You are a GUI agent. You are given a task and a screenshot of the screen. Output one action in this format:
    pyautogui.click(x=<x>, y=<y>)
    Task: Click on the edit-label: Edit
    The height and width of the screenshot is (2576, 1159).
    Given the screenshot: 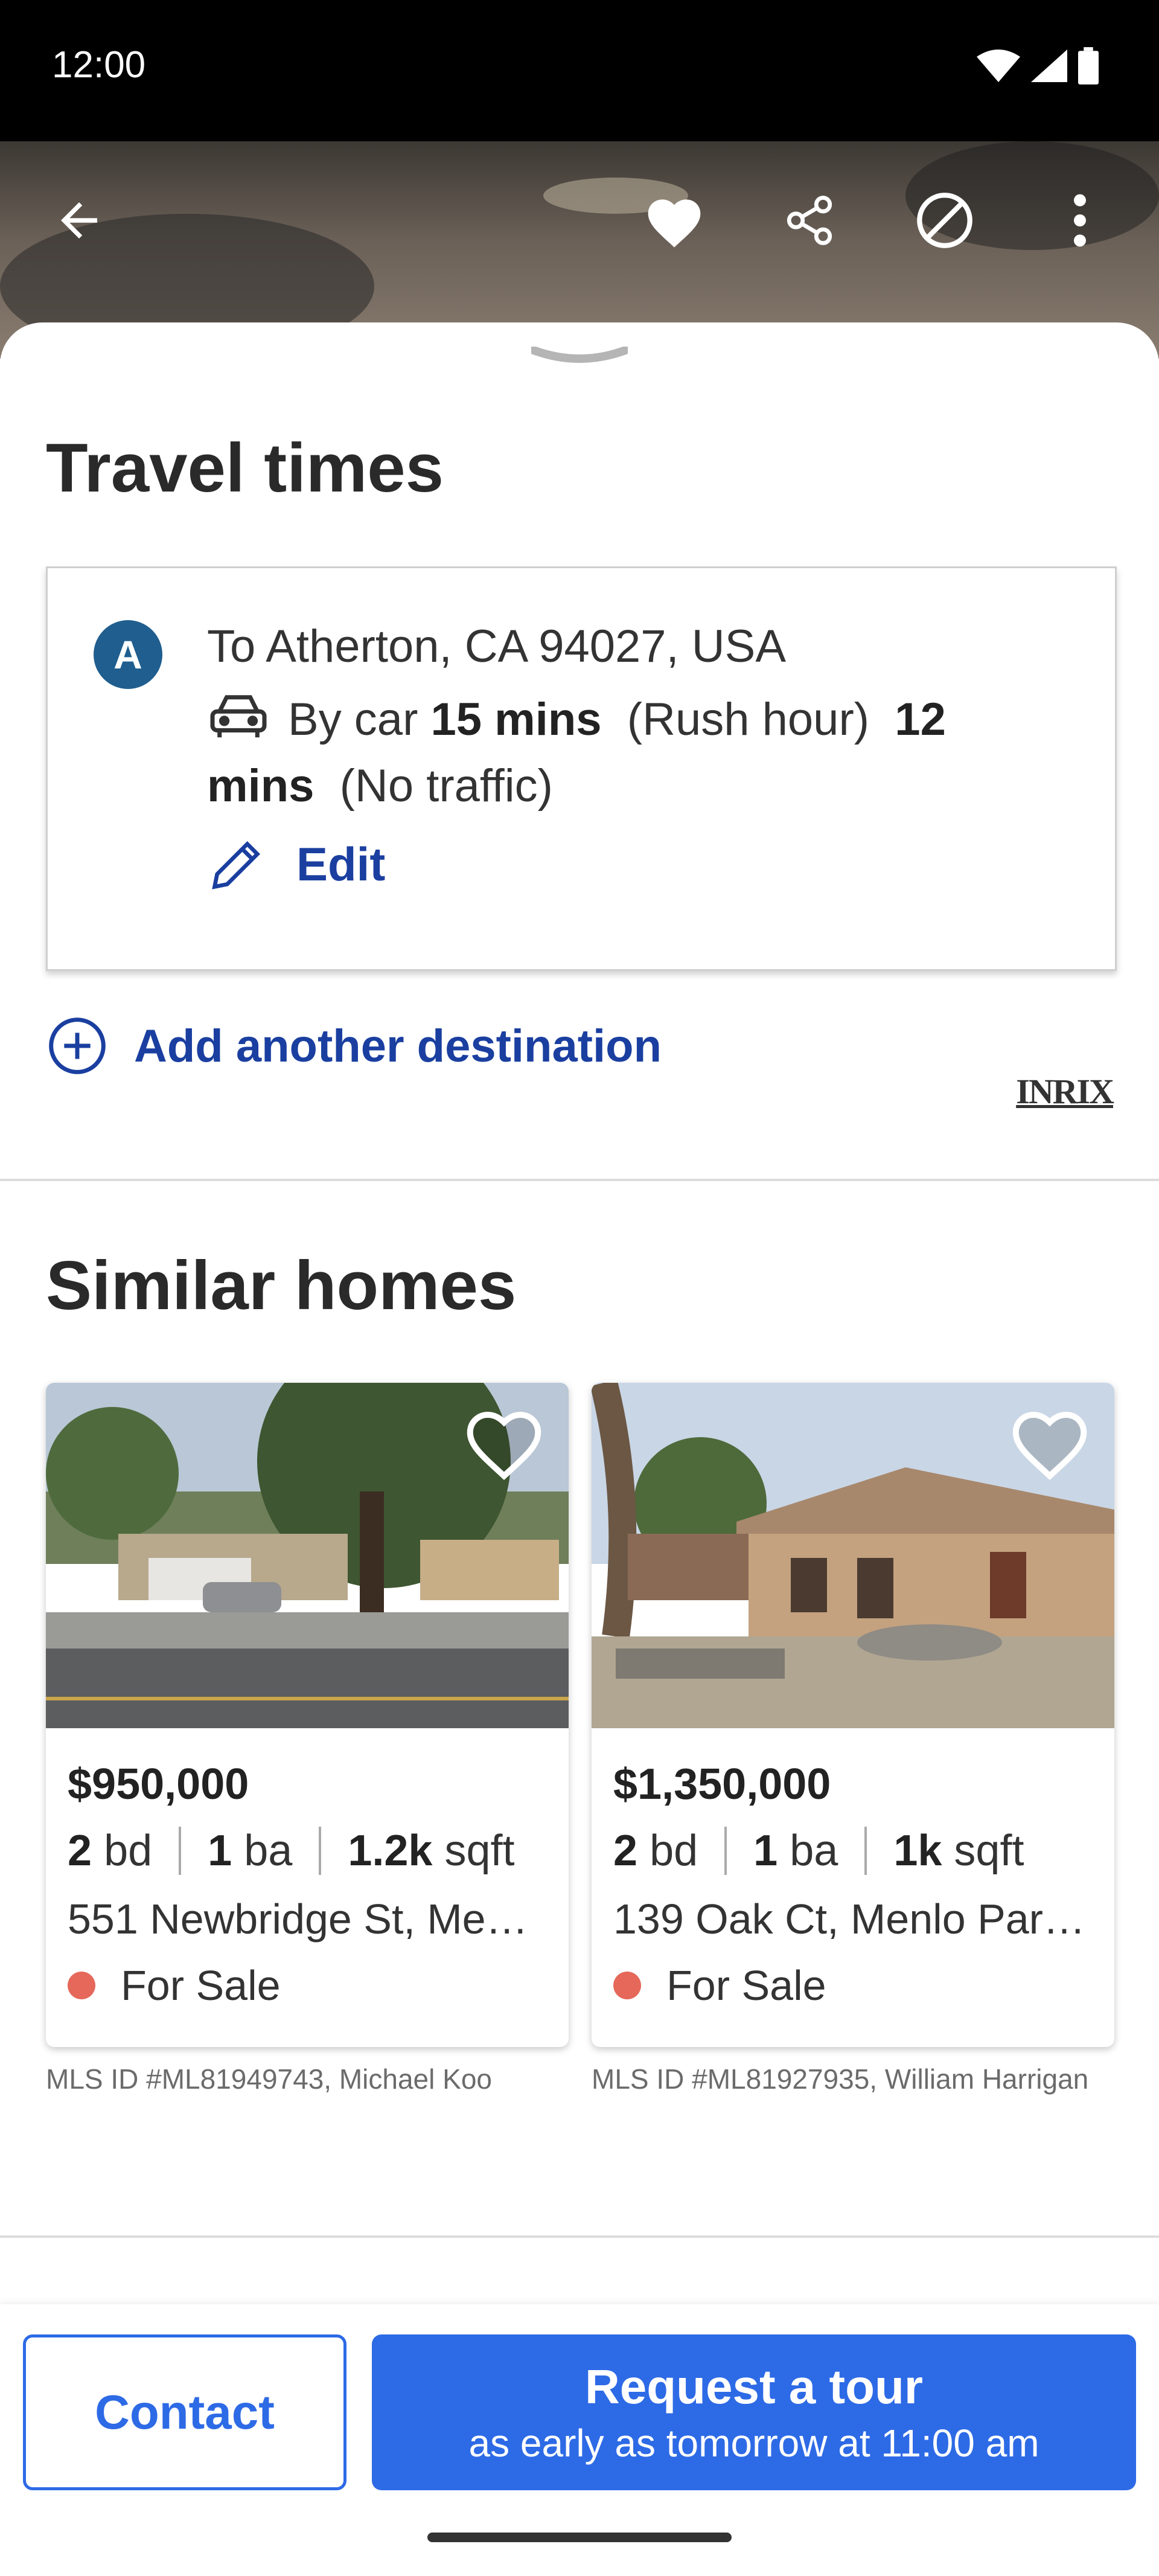 What is the action you would take?
    pyautogui.click(x=341, y=864)
    